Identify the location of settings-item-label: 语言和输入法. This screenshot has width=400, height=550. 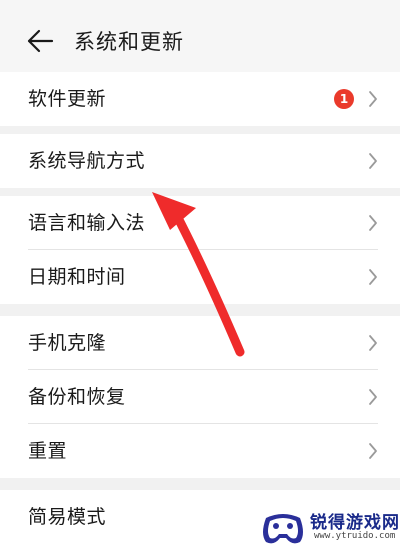
(87, 223).